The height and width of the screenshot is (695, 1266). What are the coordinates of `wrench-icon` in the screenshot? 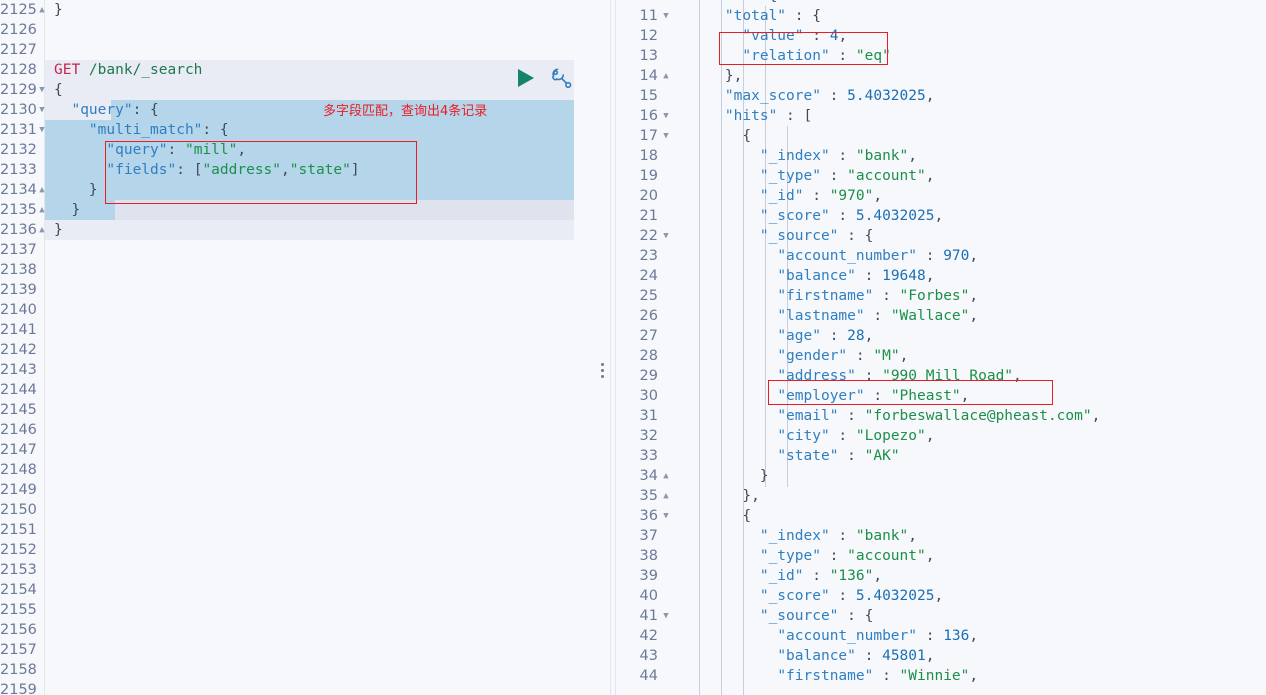 It's located at (561, 80).